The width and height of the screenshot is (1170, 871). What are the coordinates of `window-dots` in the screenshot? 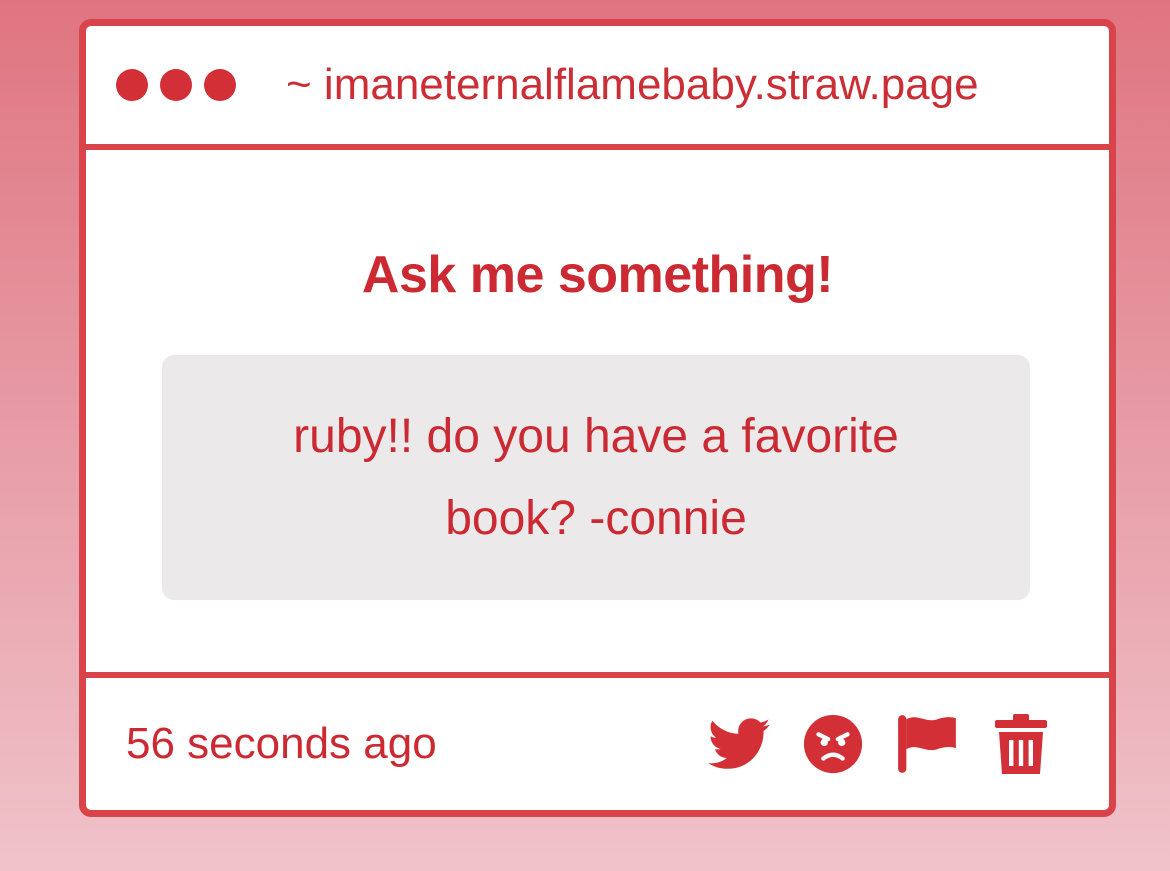 It's located at (176, 85).